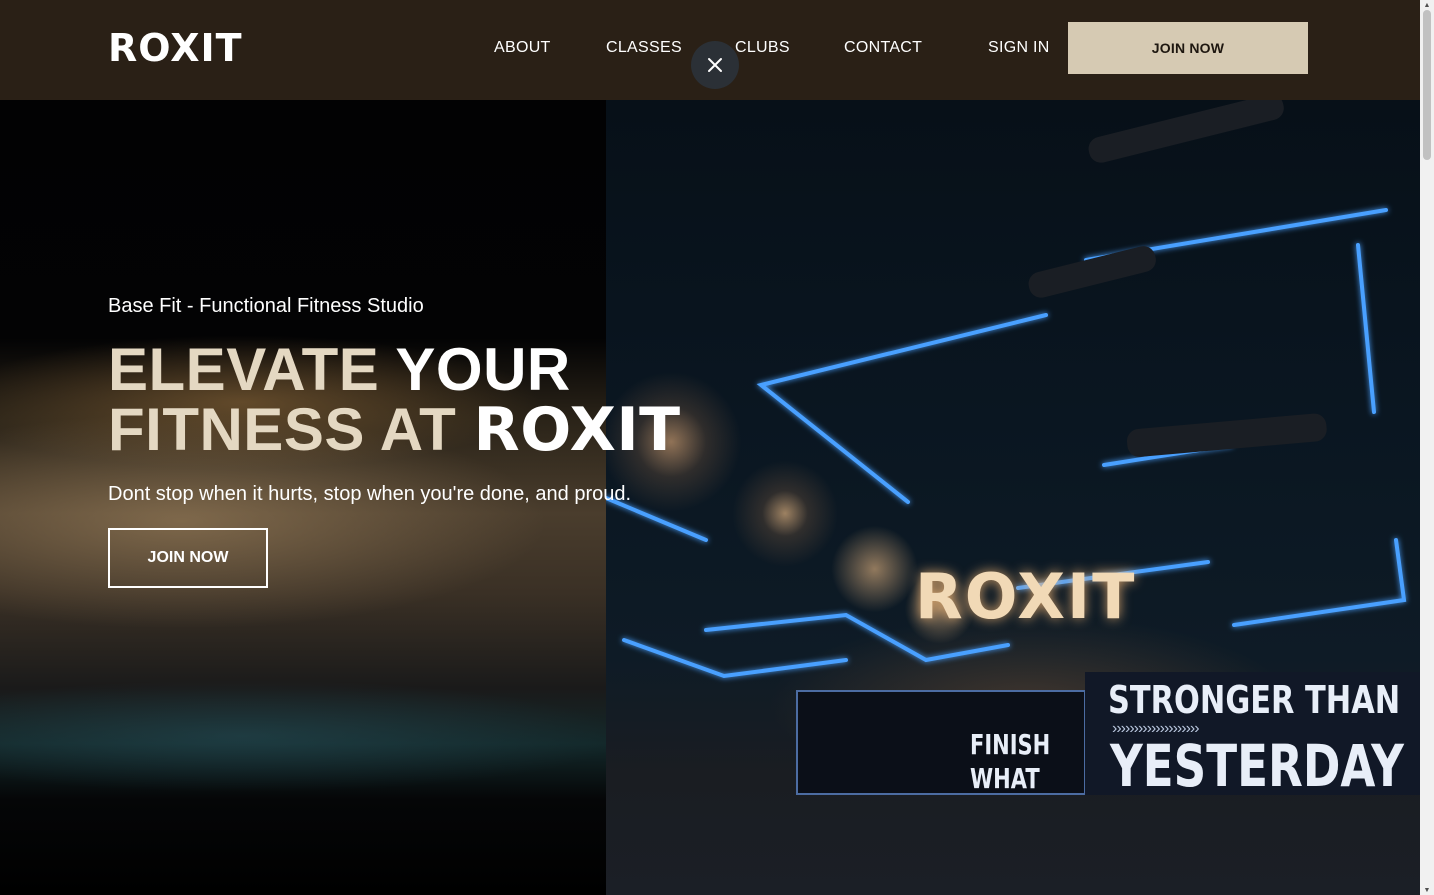 This screenshot has width=1434, height=895. Describe the element at coordinates (1026, 596) in the screenshot. I see `illuminated-roxit-sign: ROXIT` at that location.